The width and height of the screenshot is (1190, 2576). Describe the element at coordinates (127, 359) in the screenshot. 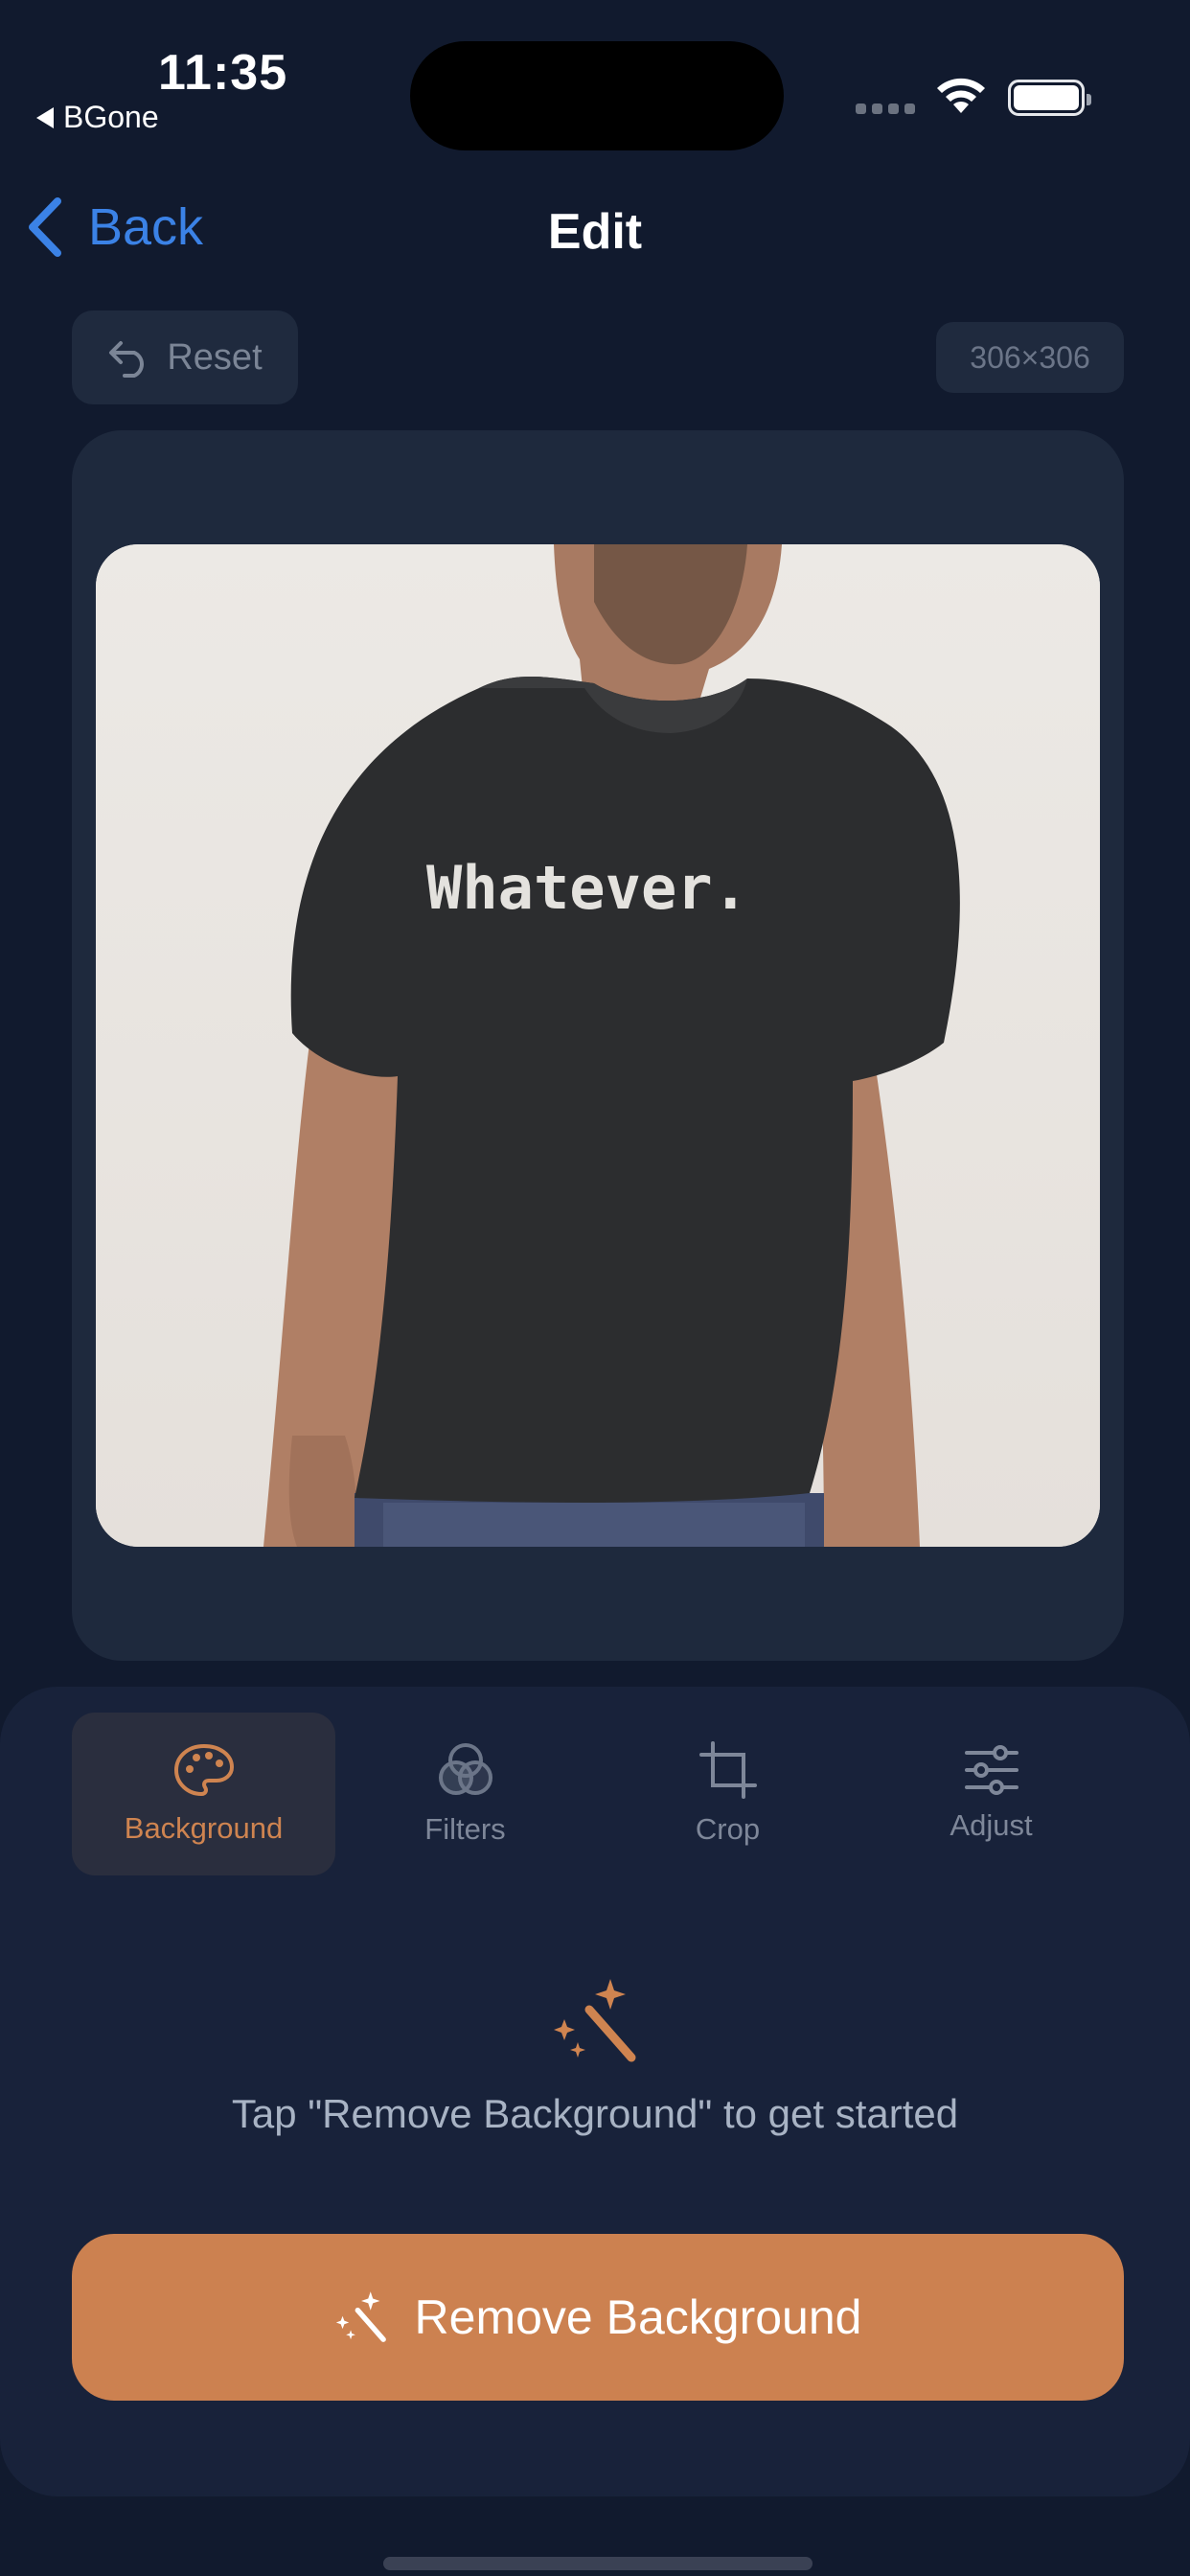

I see `undo-icon` at that location.